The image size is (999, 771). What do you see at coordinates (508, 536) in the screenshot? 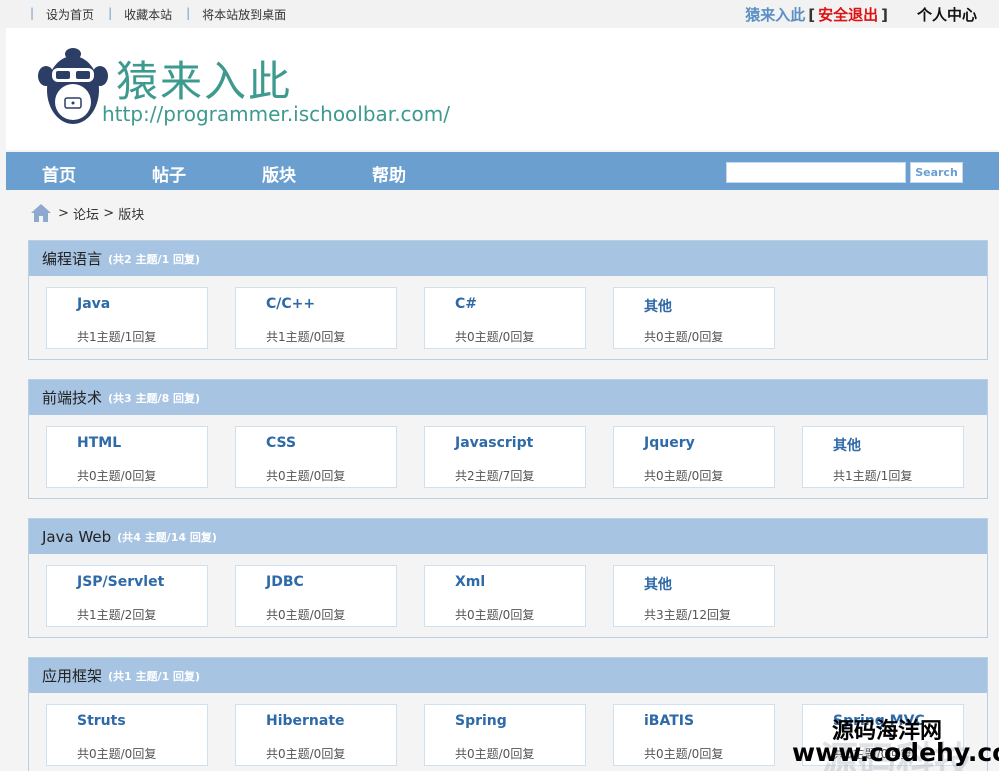
I see `category-header: Java Web (共4 主题/14 回复)` at bounding box center [508, 536].